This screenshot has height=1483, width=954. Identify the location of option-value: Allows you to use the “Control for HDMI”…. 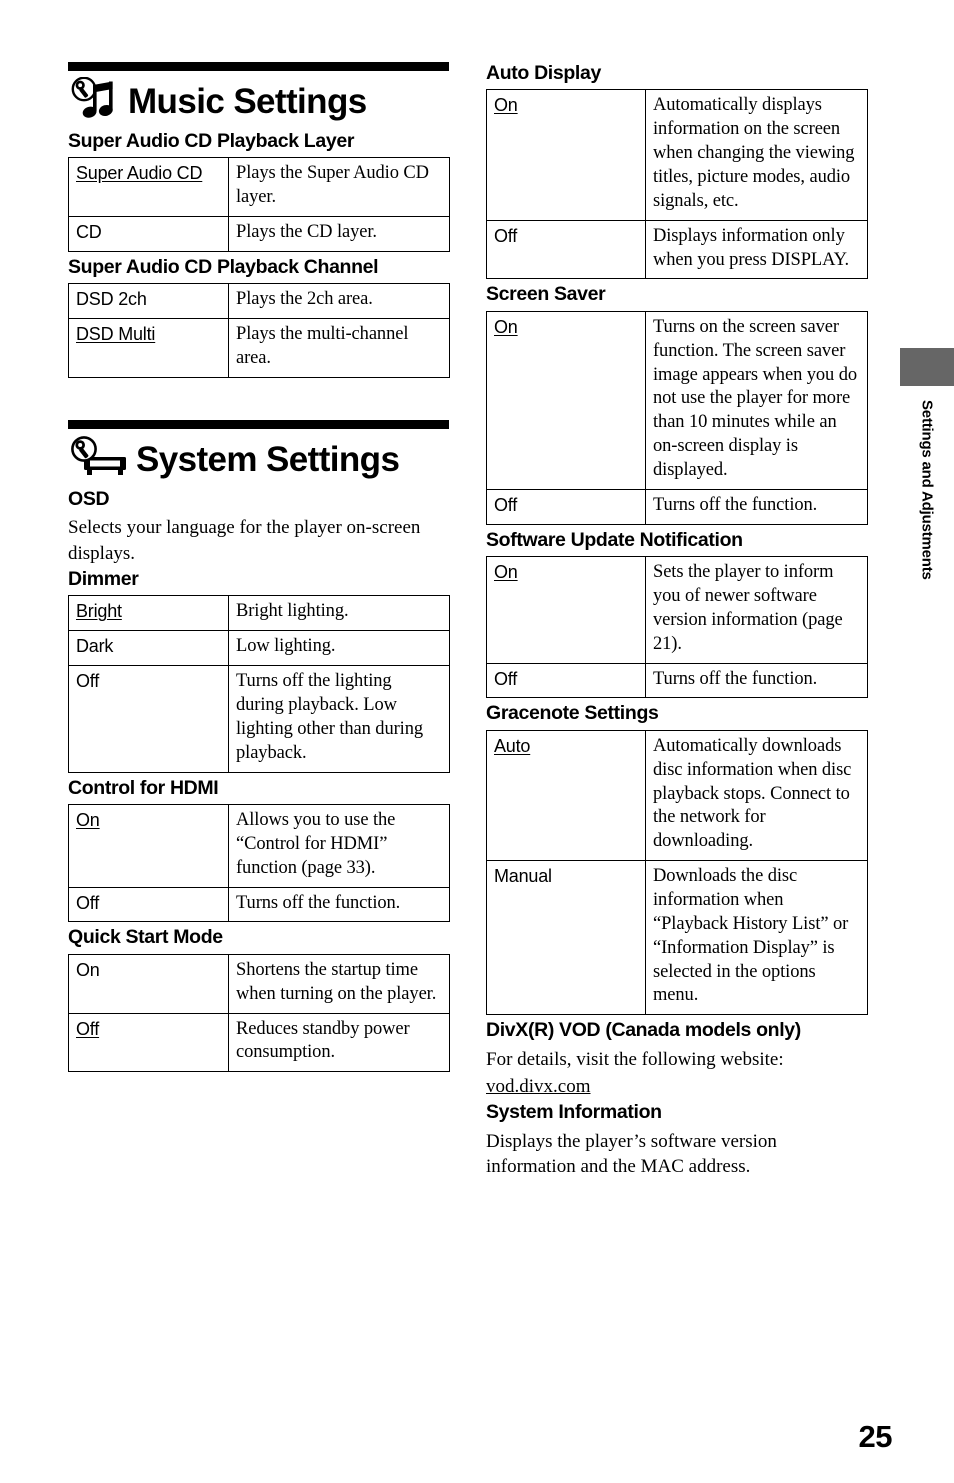
(339, 845).